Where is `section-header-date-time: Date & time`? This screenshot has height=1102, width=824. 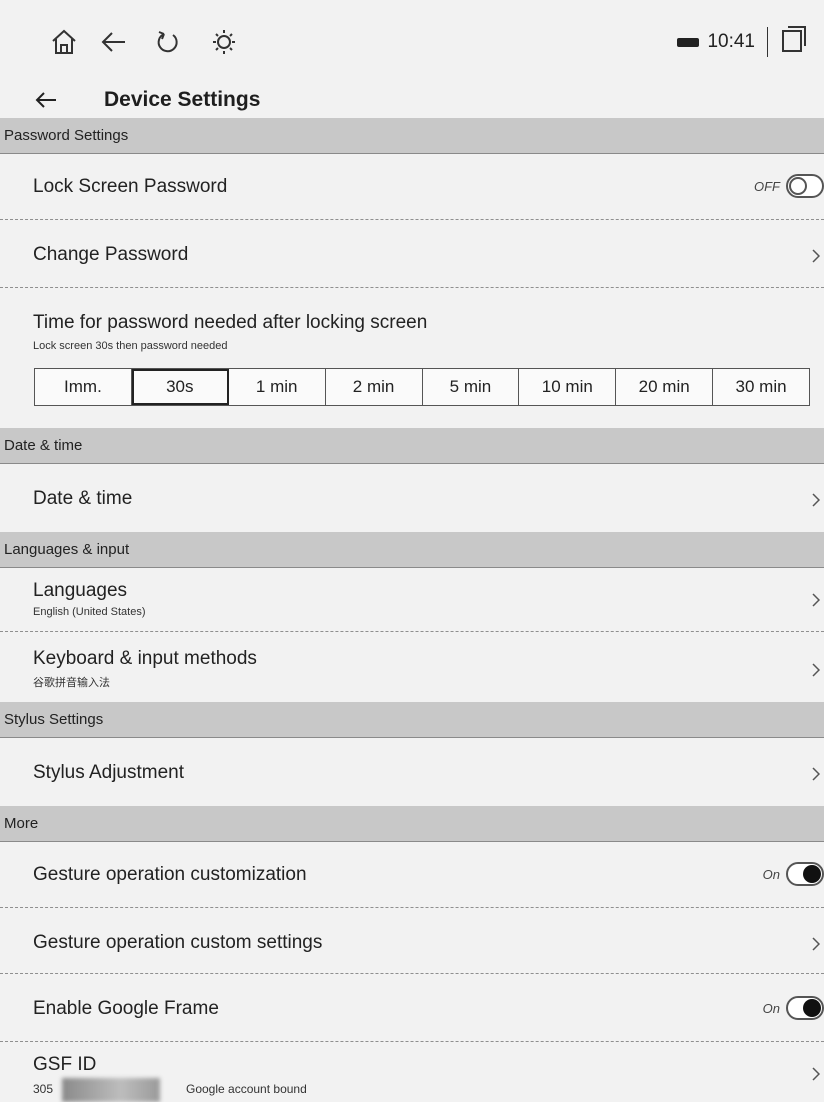 section-header-date-time: Date & time is located at coordinates (412, 446).